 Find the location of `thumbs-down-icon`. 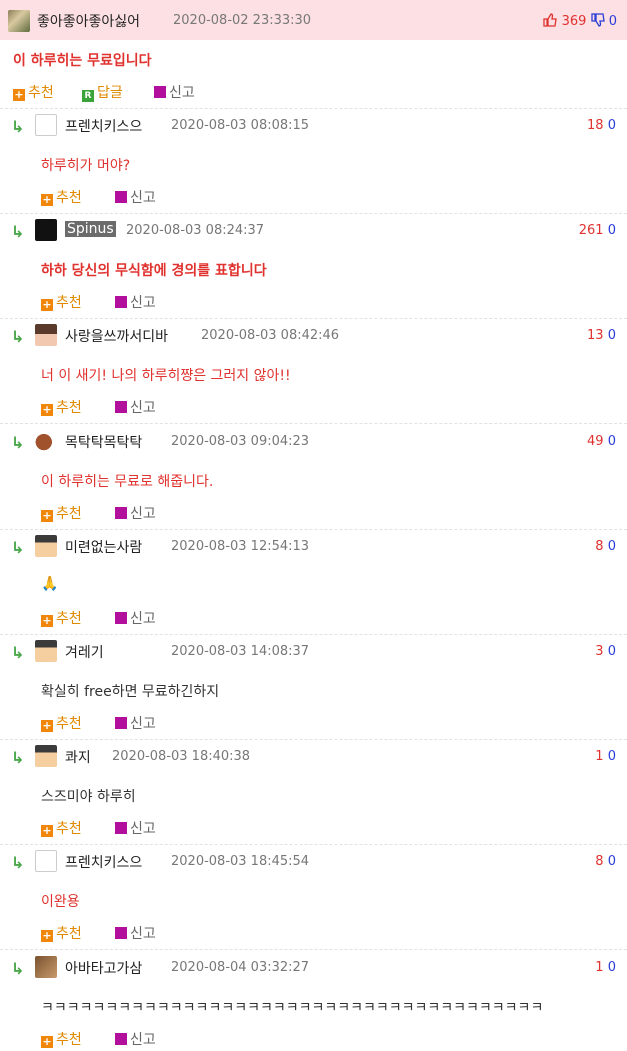

thumbs-down-icon is located at coordinates (597, 22).